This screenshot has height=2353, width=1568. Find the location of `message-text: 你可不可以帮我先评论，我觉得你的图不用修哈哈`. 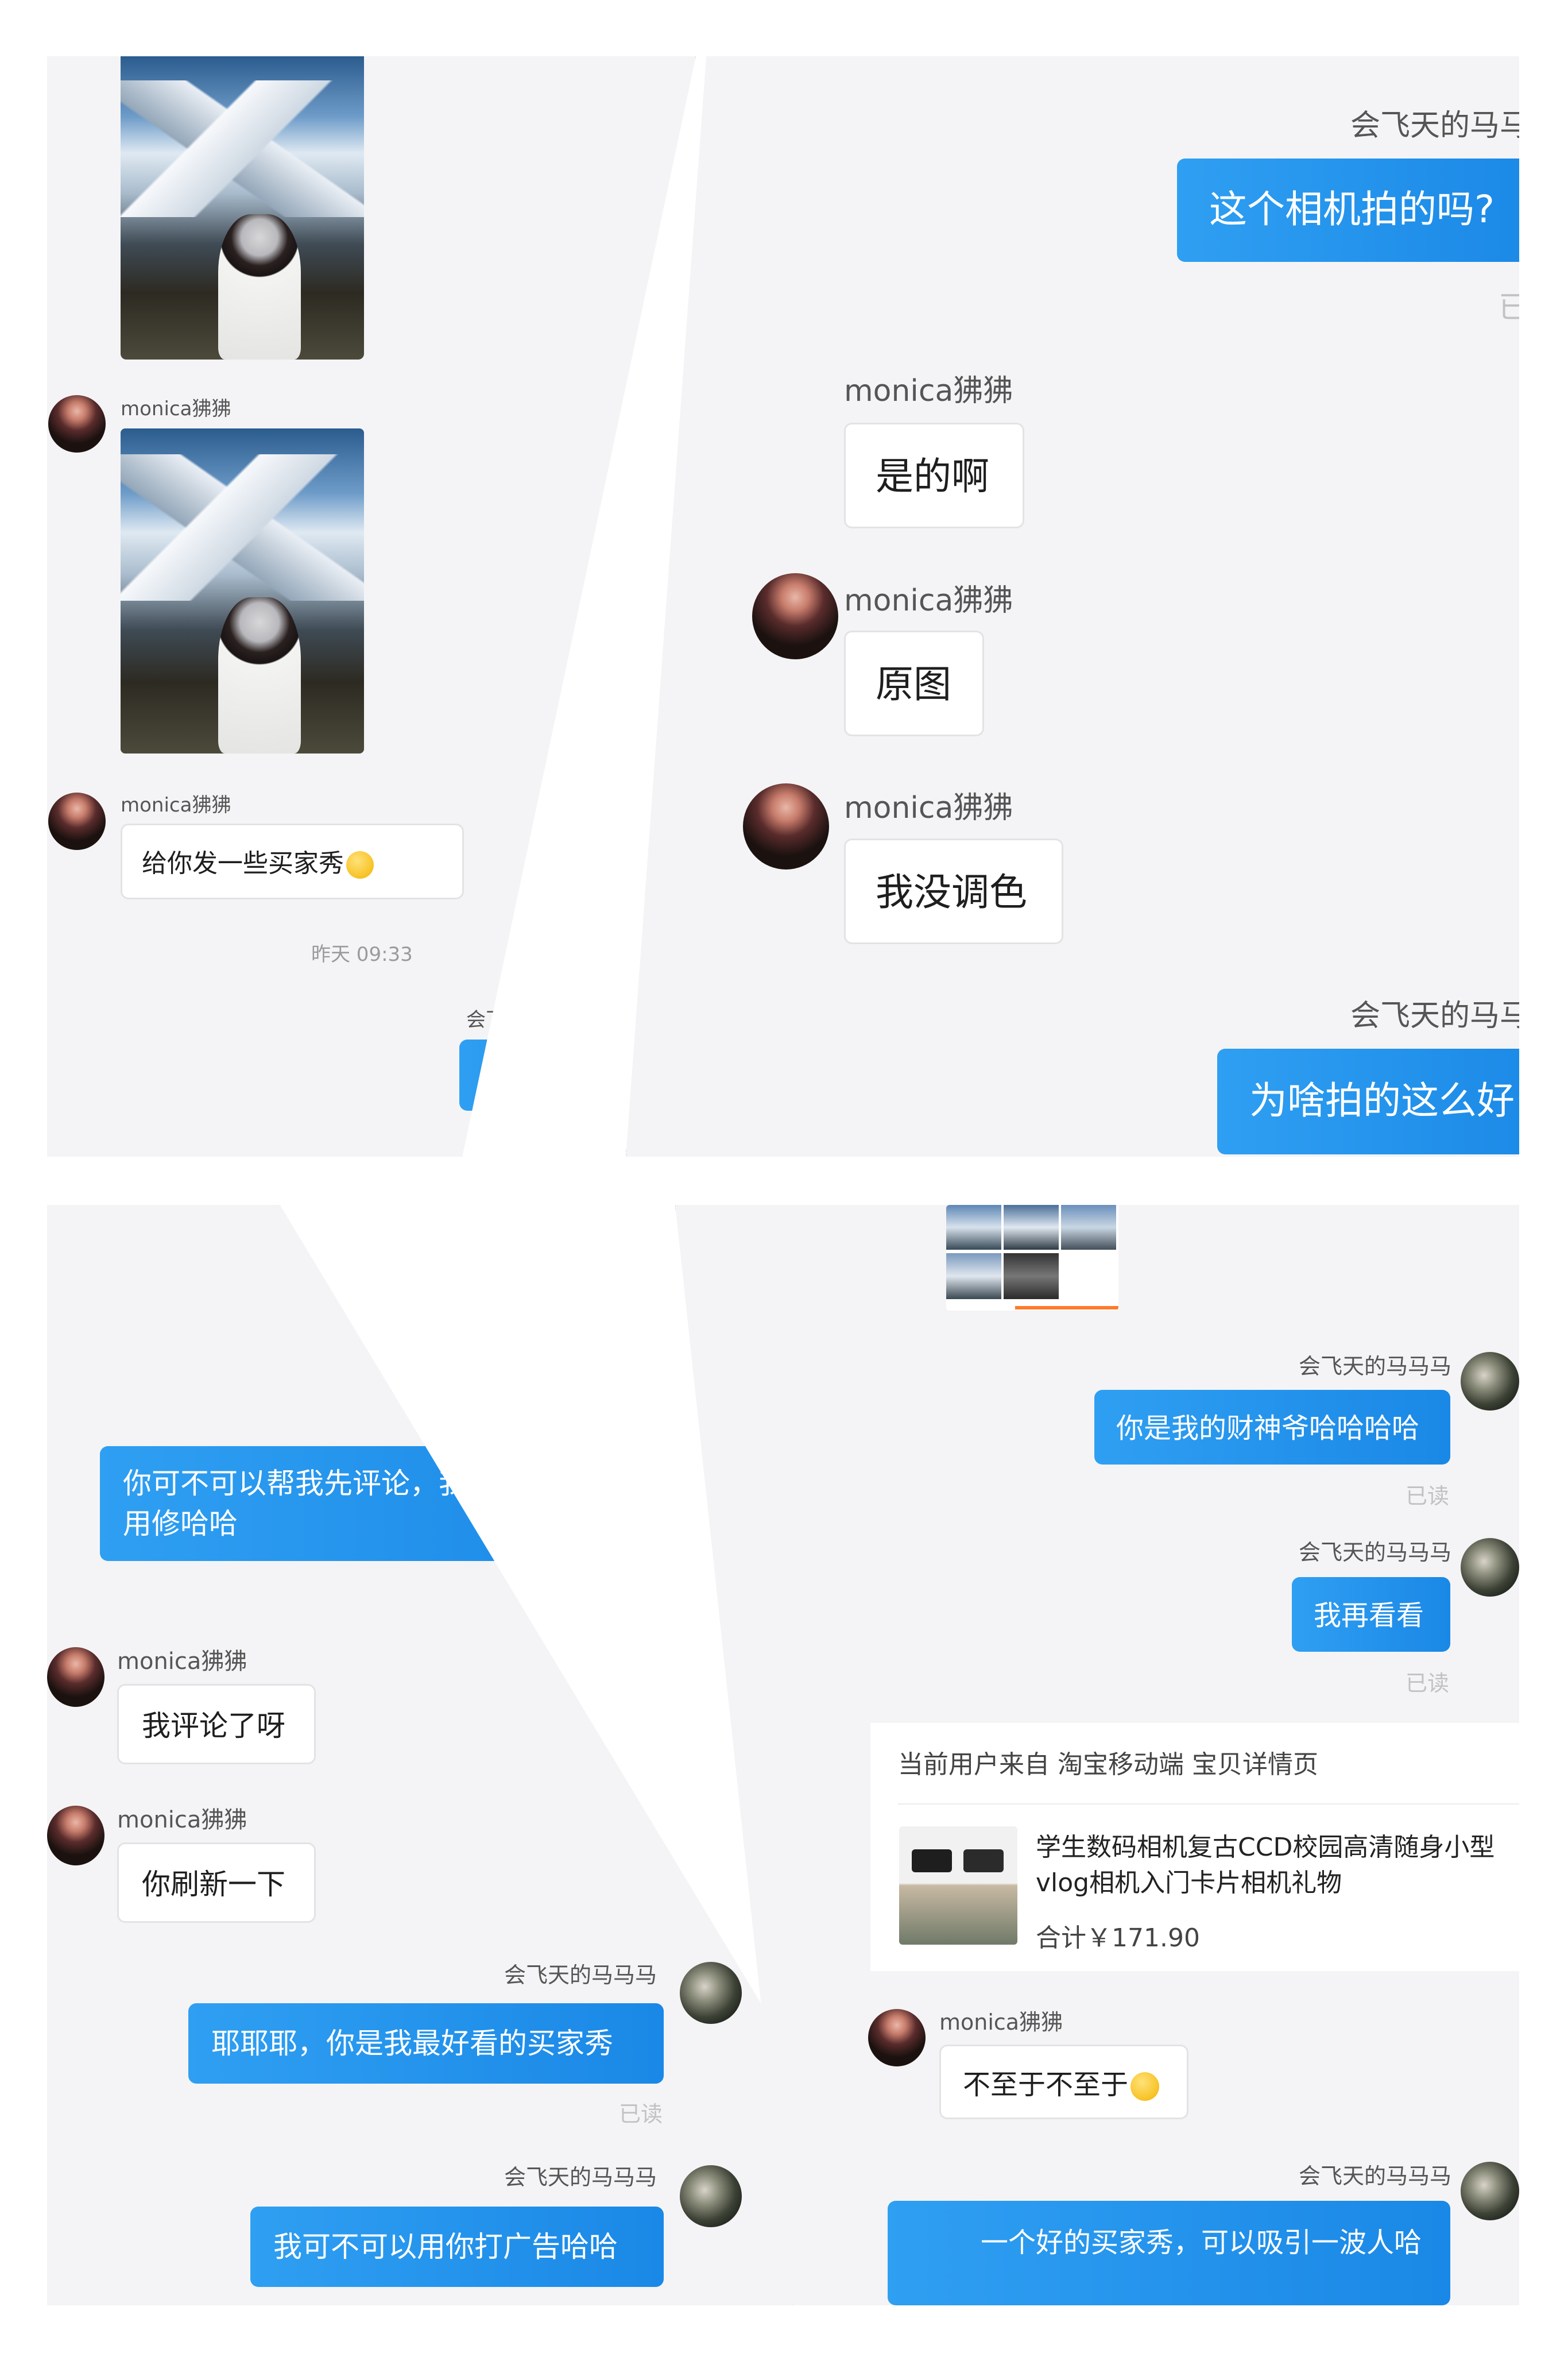

message-text: 你可不可以帮我先评论，我觉得你的图不用修哈哈 is located at coordinates (382, 1503).